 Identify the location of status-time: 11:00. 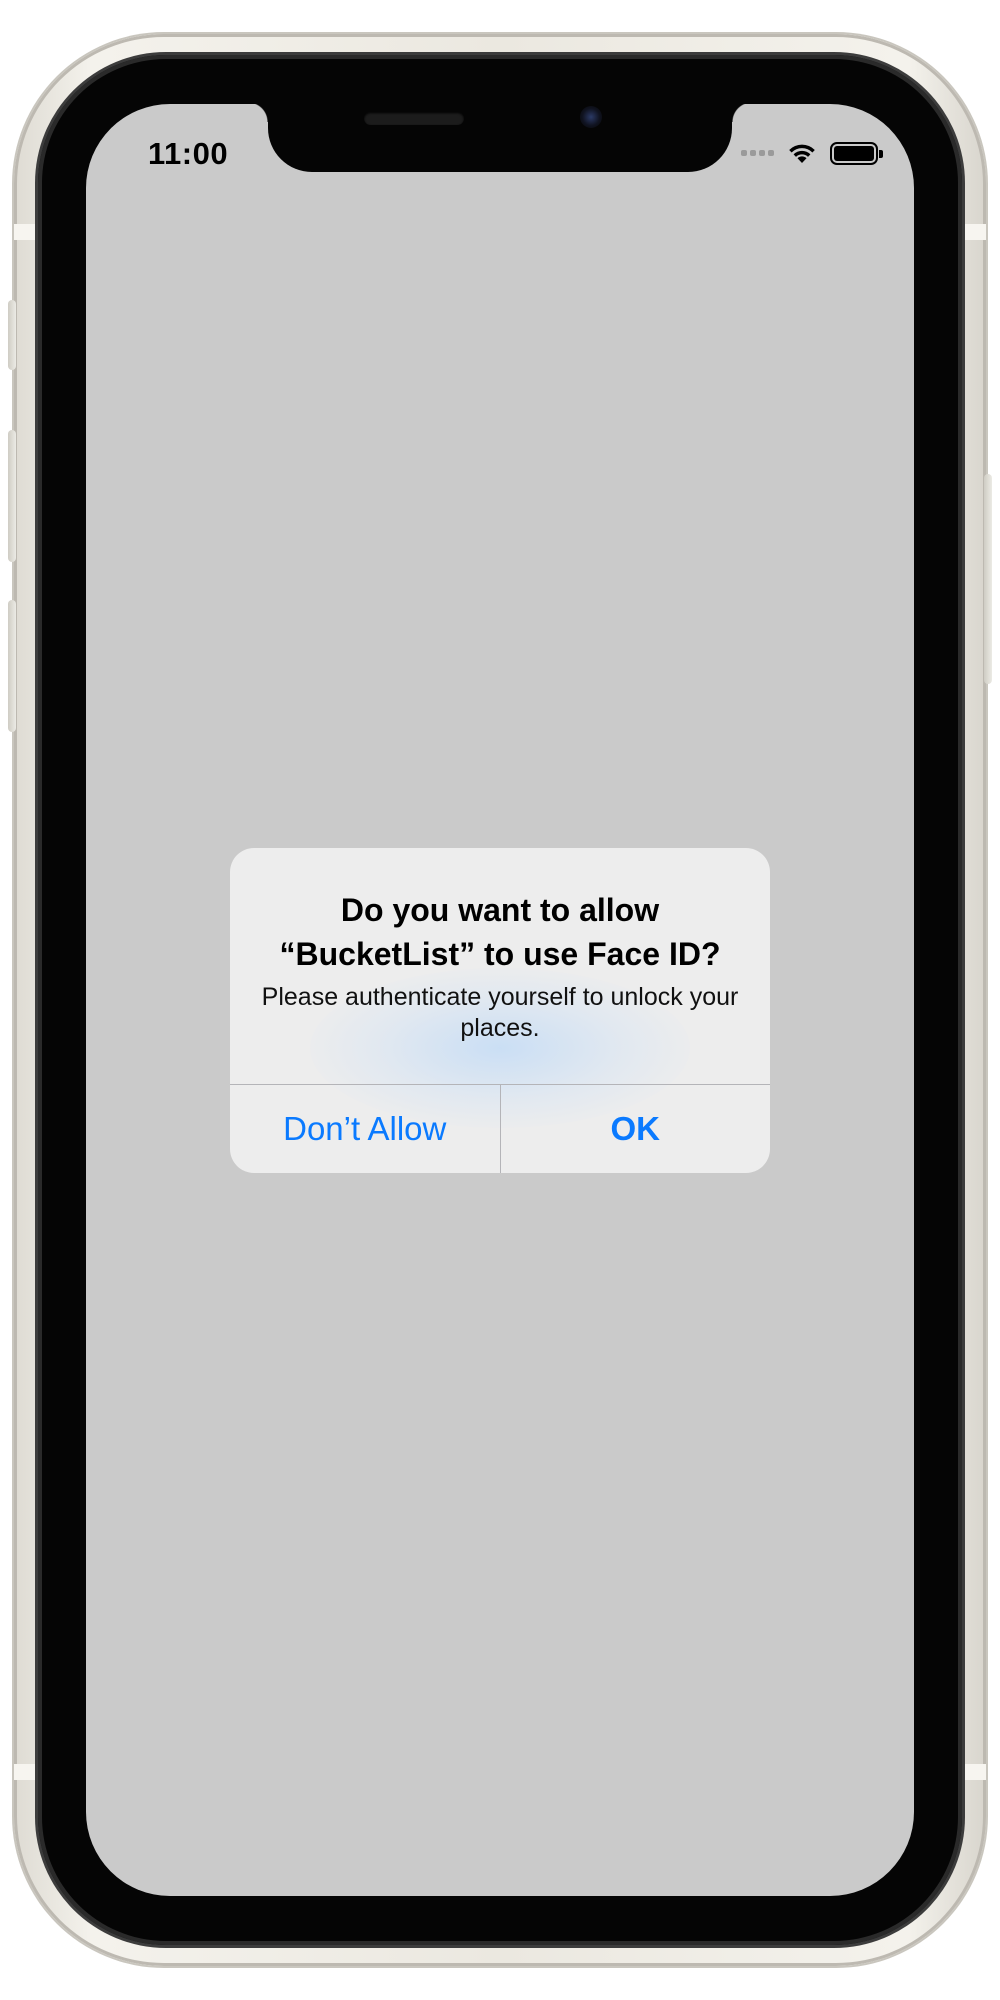
(188, 153).